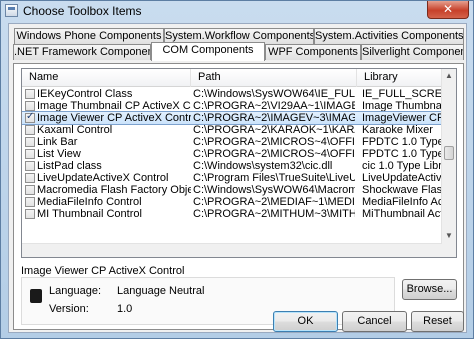 This screenshot has width=474, height=339. What do you see at coordinates (106, 78) in the screenshot?
I see `column-header-name: Name` at bounding box center [106, 78].